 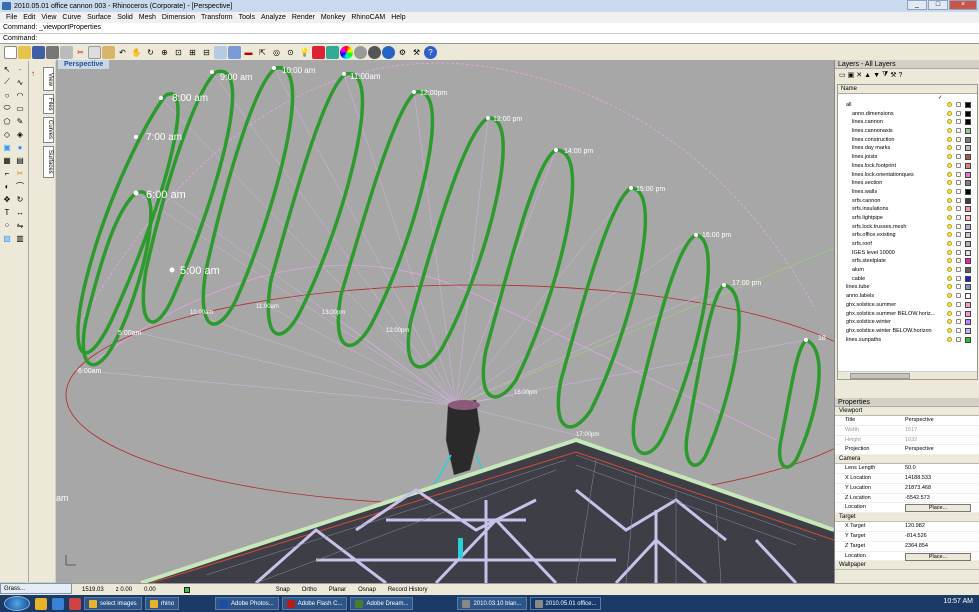 What do you see at coordinates (916, 536) in the screenshot?
I see `property-value: -814.526` at bounding box center [916, 536].